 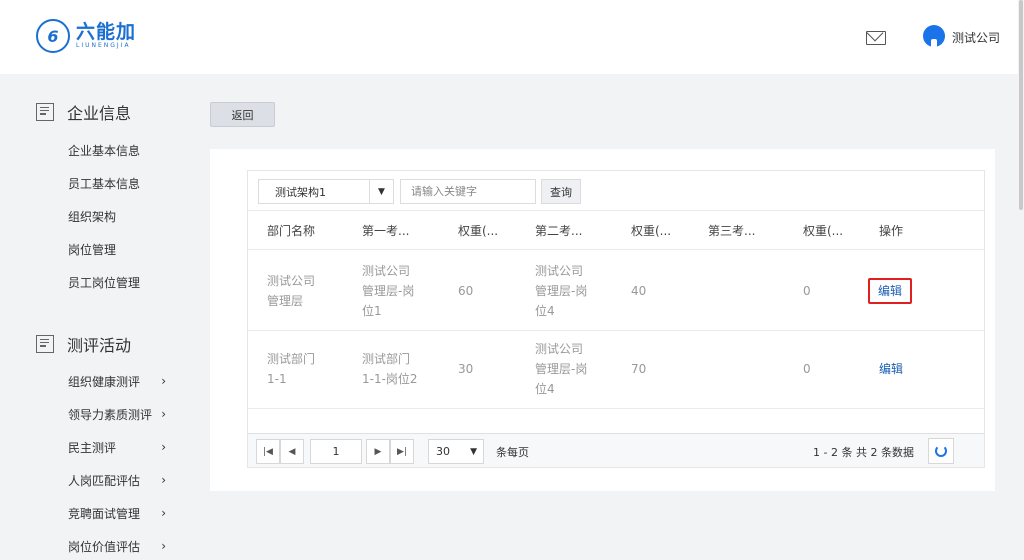 What do you see at coordinates (512, 37) in the screenshot?
I see `top-header: 6 六能加 LIUNENGJIA 测试公司` at bounding box center [512, 37].